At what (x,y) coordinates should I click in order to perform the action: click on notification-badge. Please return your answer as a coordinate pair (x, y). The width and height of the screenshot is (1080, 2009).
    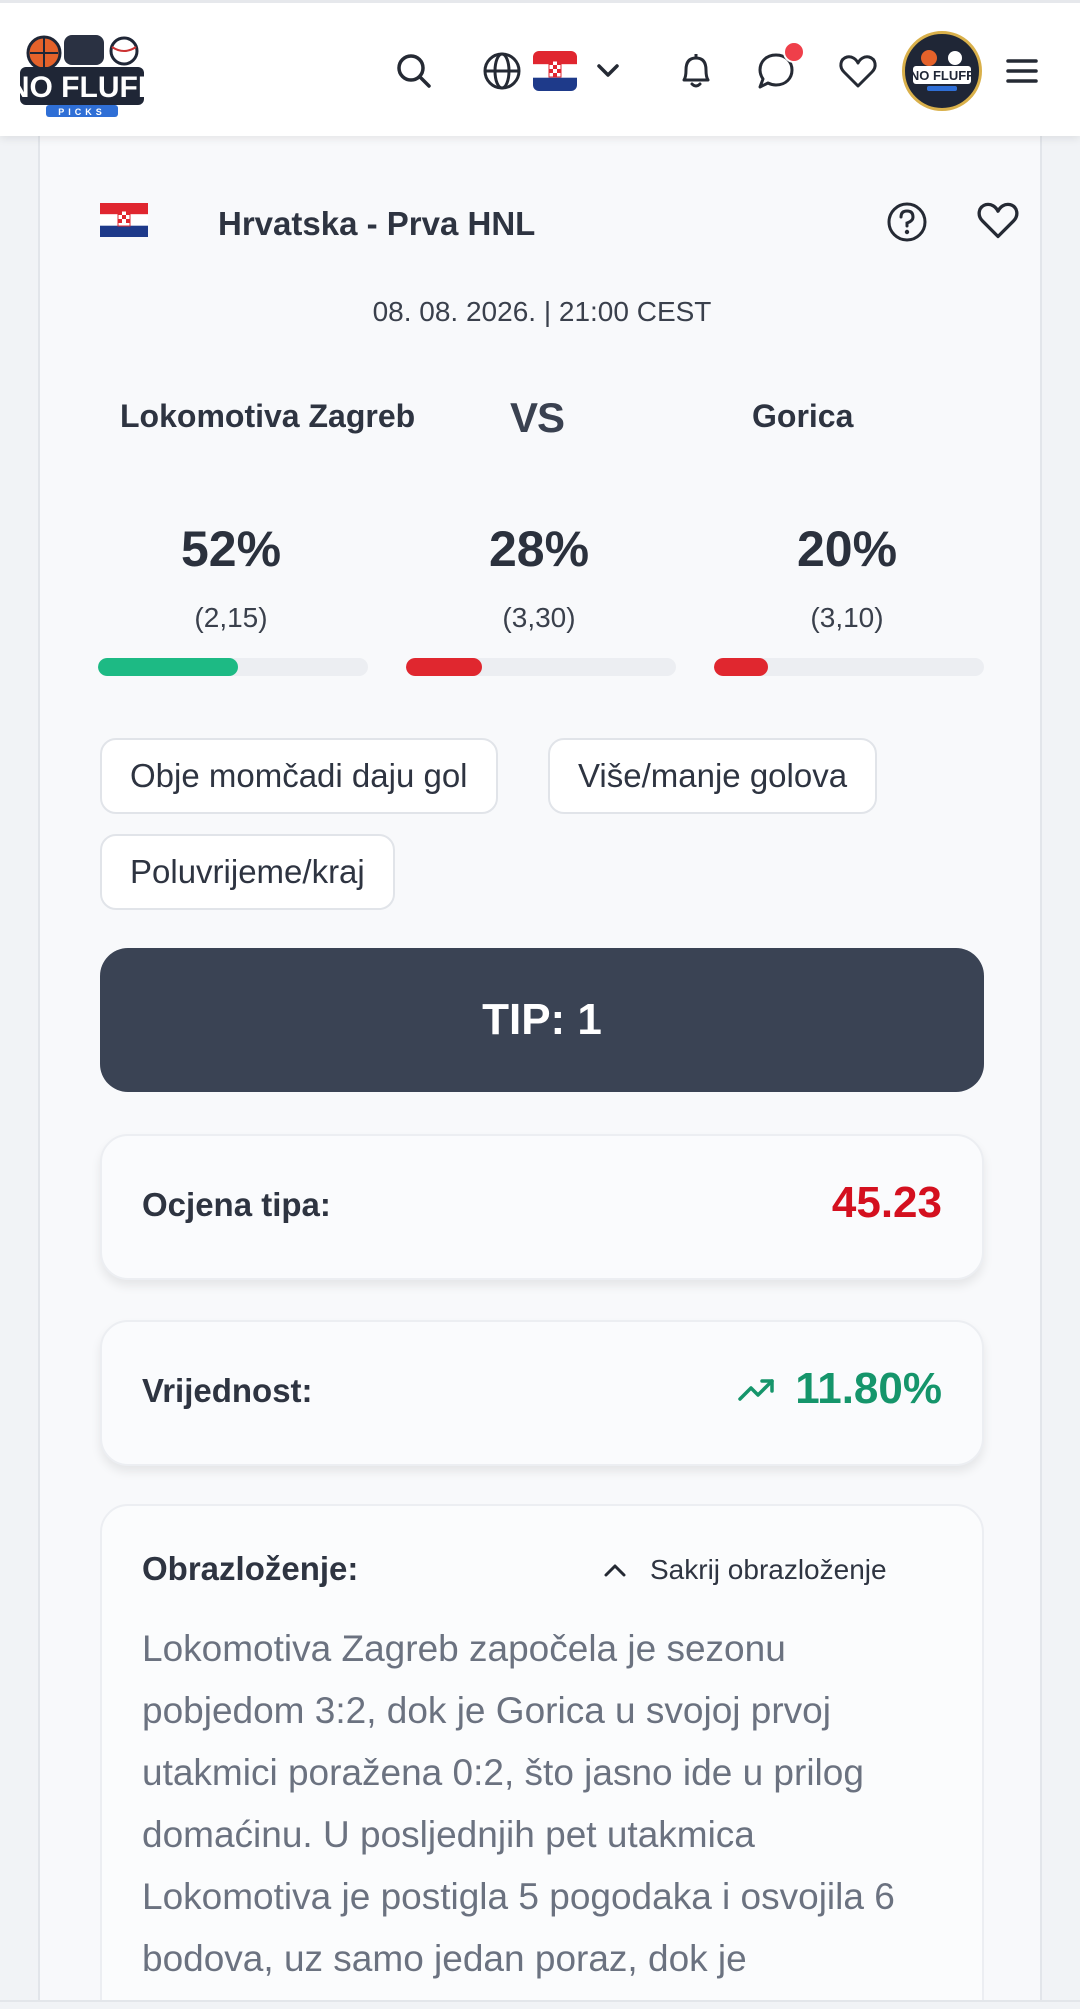
    Looking at the image, I should click on (794, 52).